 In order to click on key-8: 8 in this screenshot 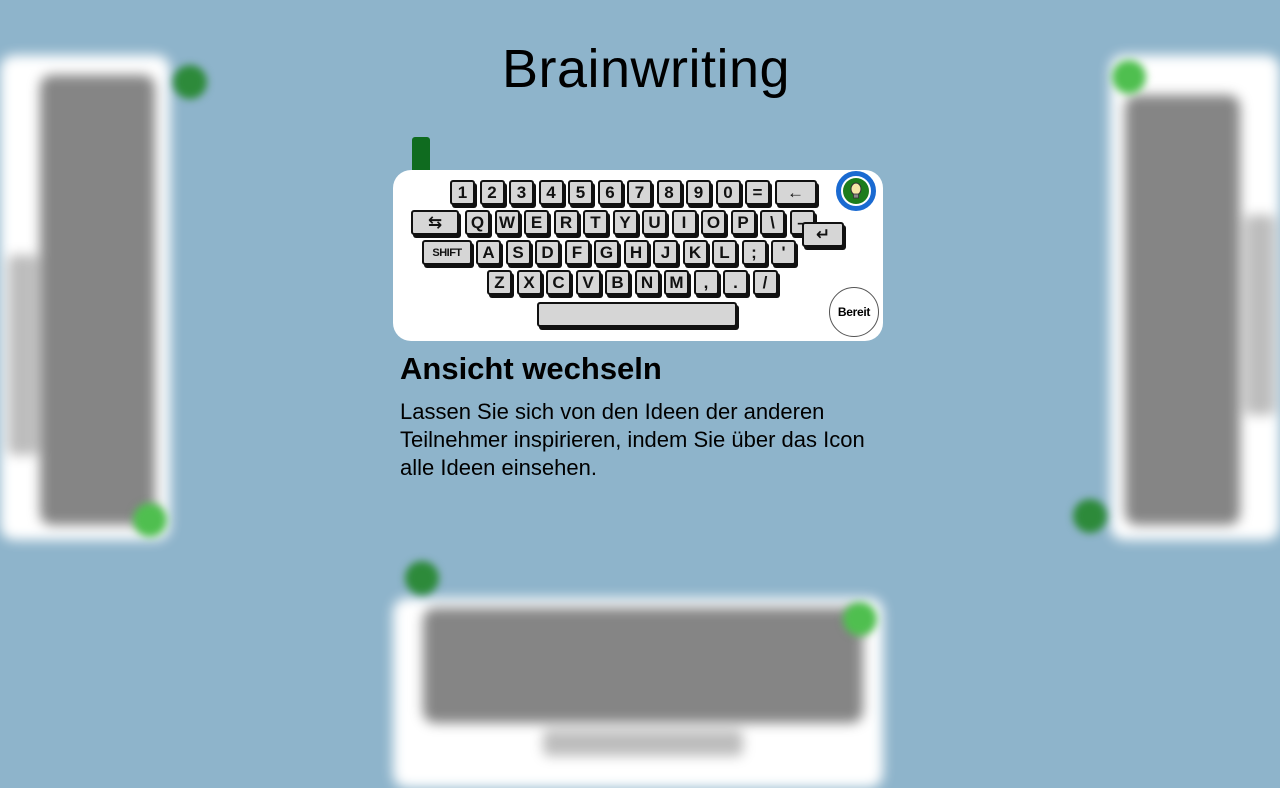, I will do `click(669, 192)`.